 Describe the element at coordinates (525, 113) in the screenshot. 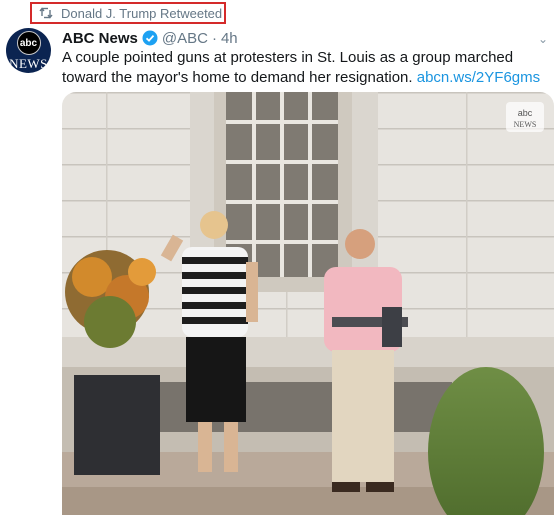

I see `svg-text: abc` at that location.